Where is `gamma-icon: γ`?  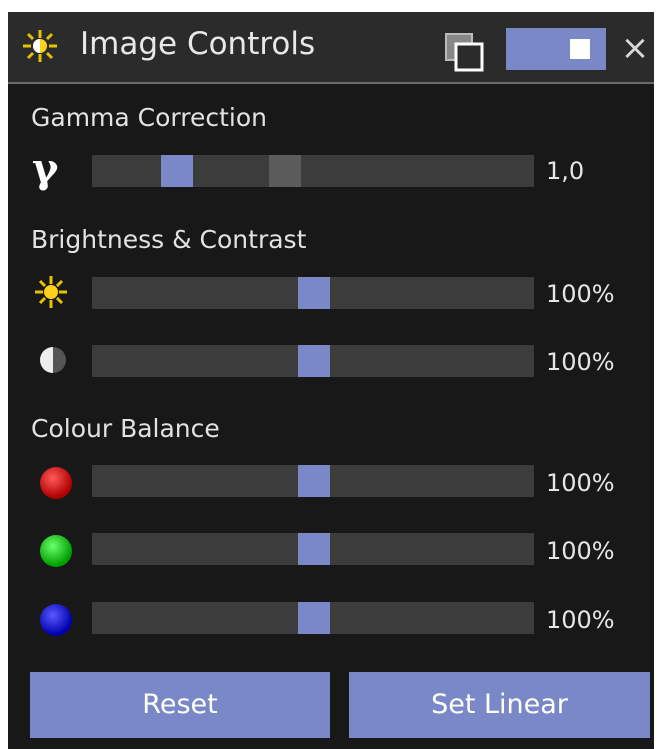
gamma-icon: γ is located at coordinates (45, 168).